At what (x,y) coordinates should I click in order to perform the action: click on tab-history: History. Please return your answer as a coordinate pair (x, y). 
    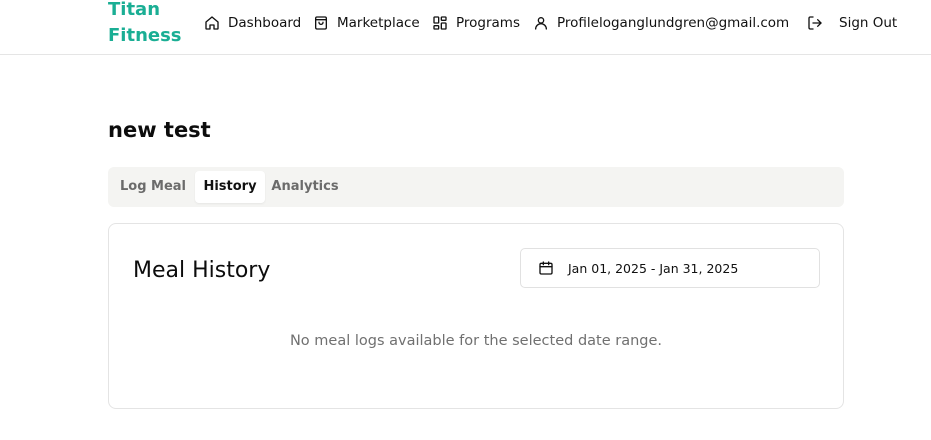
    Looking at the image, I should click on (230, 187).